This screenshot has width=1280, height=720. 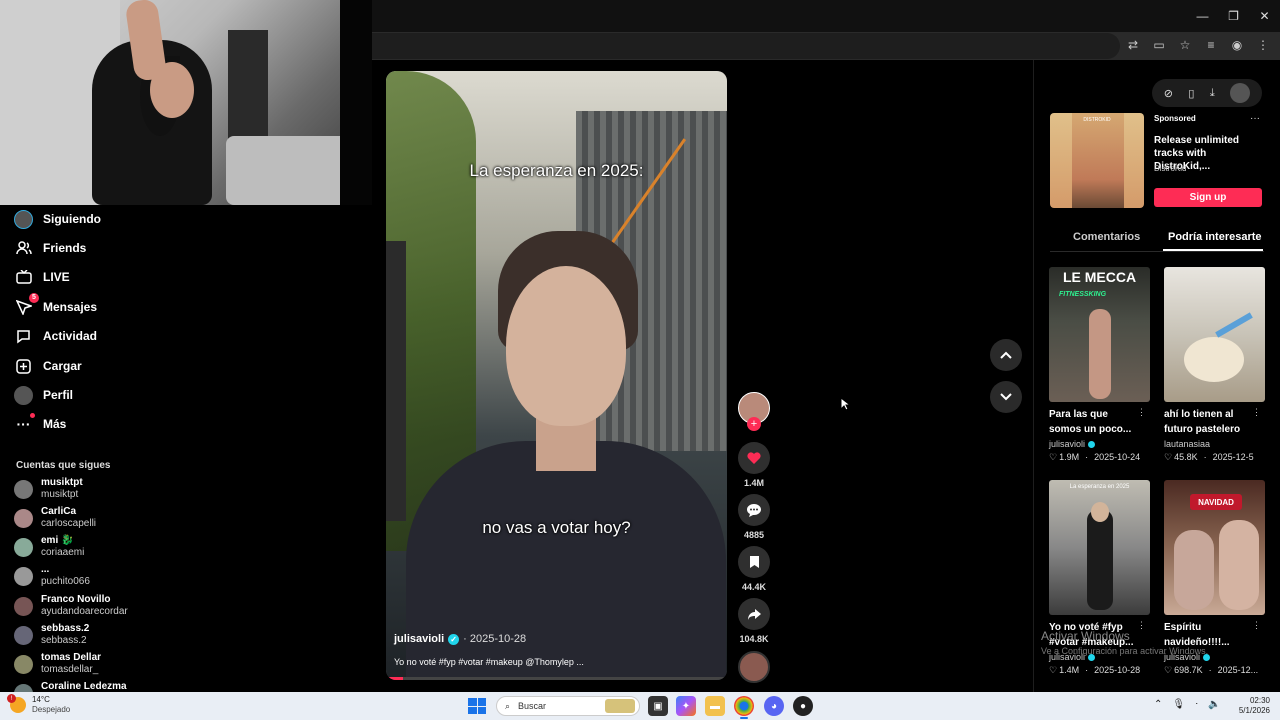 What do you see at coordinates (1214, 444) in the screenshot?
I see `card-author: lautanasiaa` at bounding box center [1214, 444].